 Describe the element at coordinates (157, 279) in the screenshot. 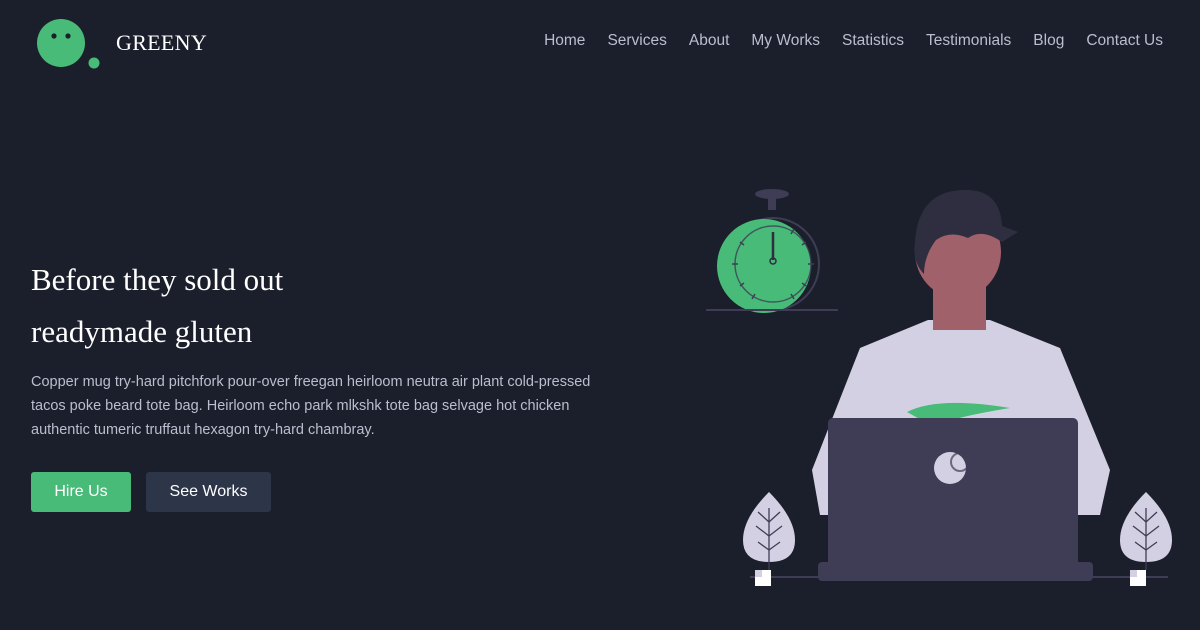

I see `hero-title-line-1: Before they sold out` at that location.